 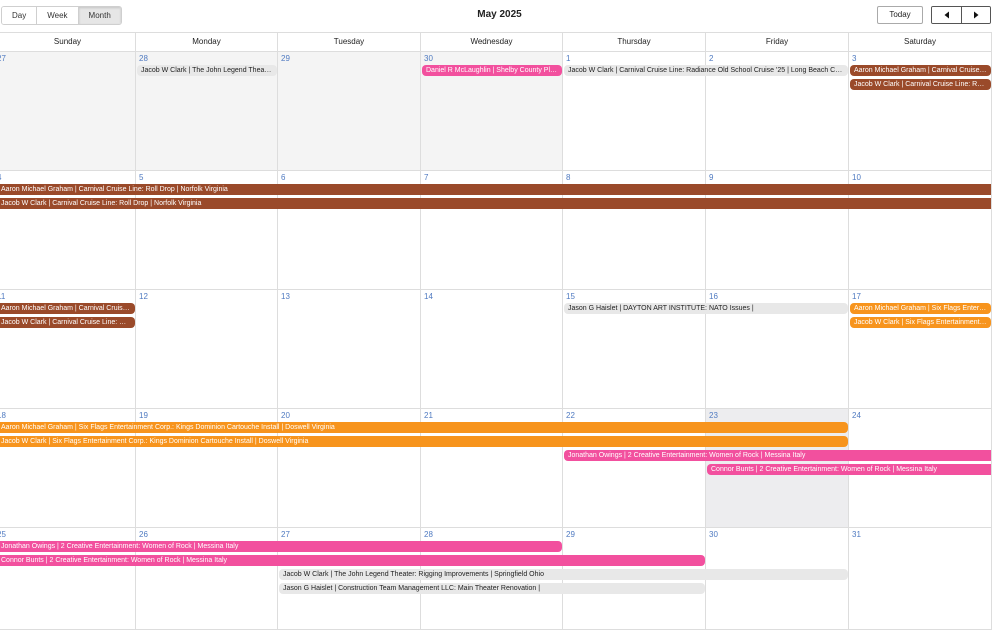 What do you see at coordinates (568, 58) in the screenshot?
I see `day-number: 1` at bounding box center [568, 58].